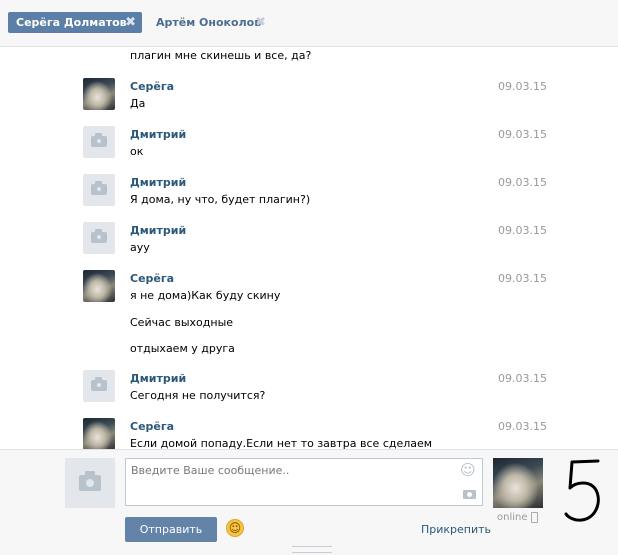  I want to click on tab-label: Артём Оноколов, so click(209, 22).